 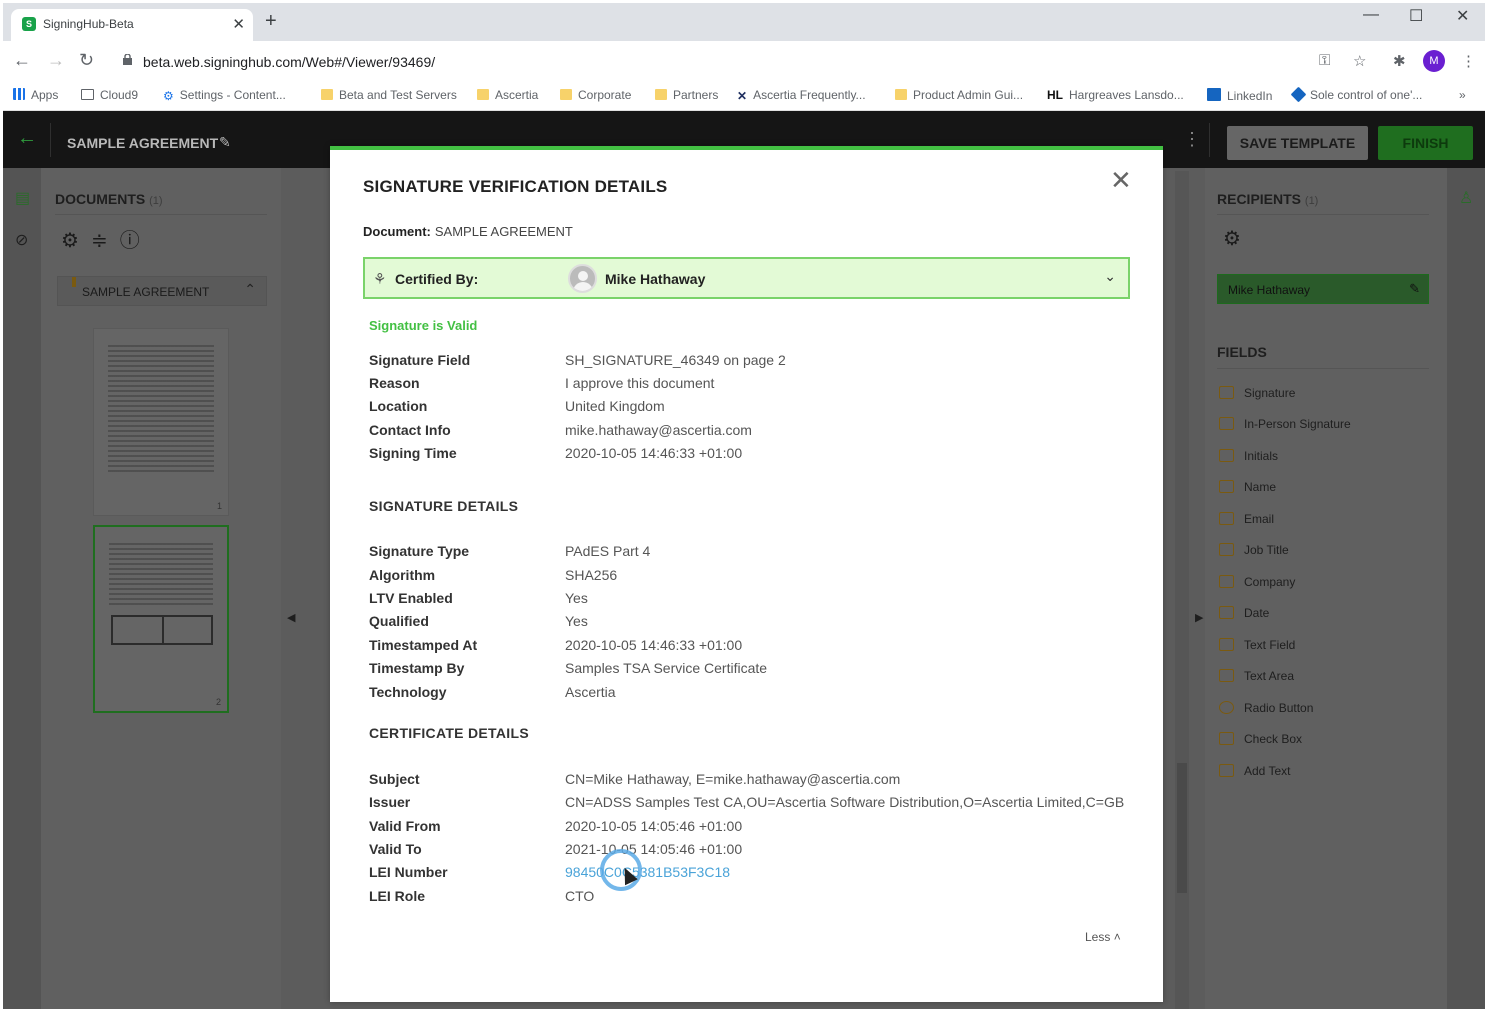 What do you see at coordinates (1214, 94) in the screenshot?
I see `linkedin-icon` at bounding box center [1214, 94].